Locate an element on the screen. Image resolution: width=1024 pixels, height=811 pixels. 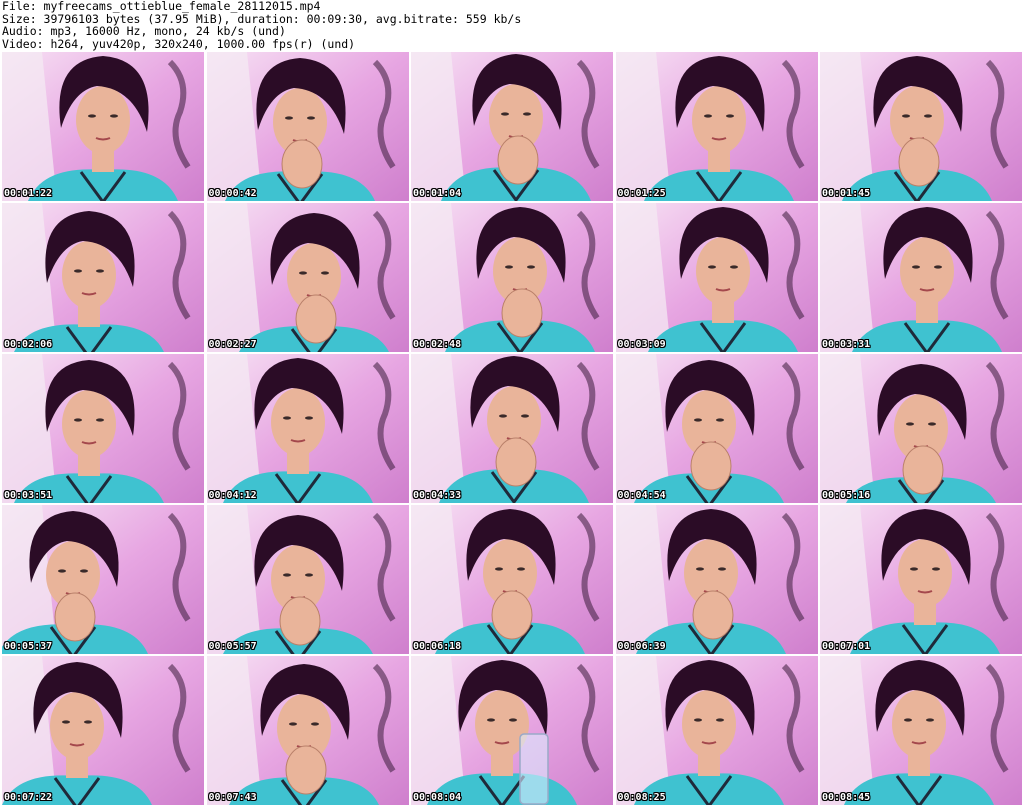
video-frame-thumbnail: 00:08:45 is located at coordinates (921, 730).